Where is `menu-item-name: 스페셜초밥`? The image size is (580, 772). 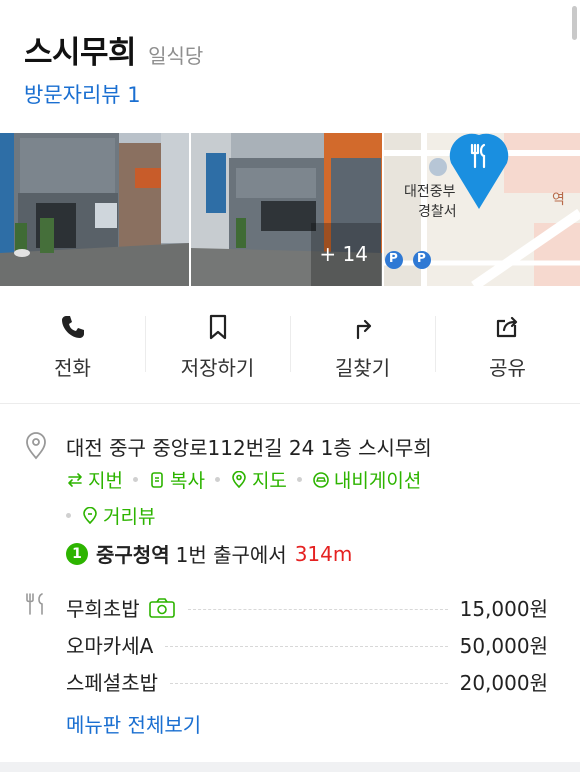
menu-item-name: 스페셜초밥 is located at coordinates (112, 683).